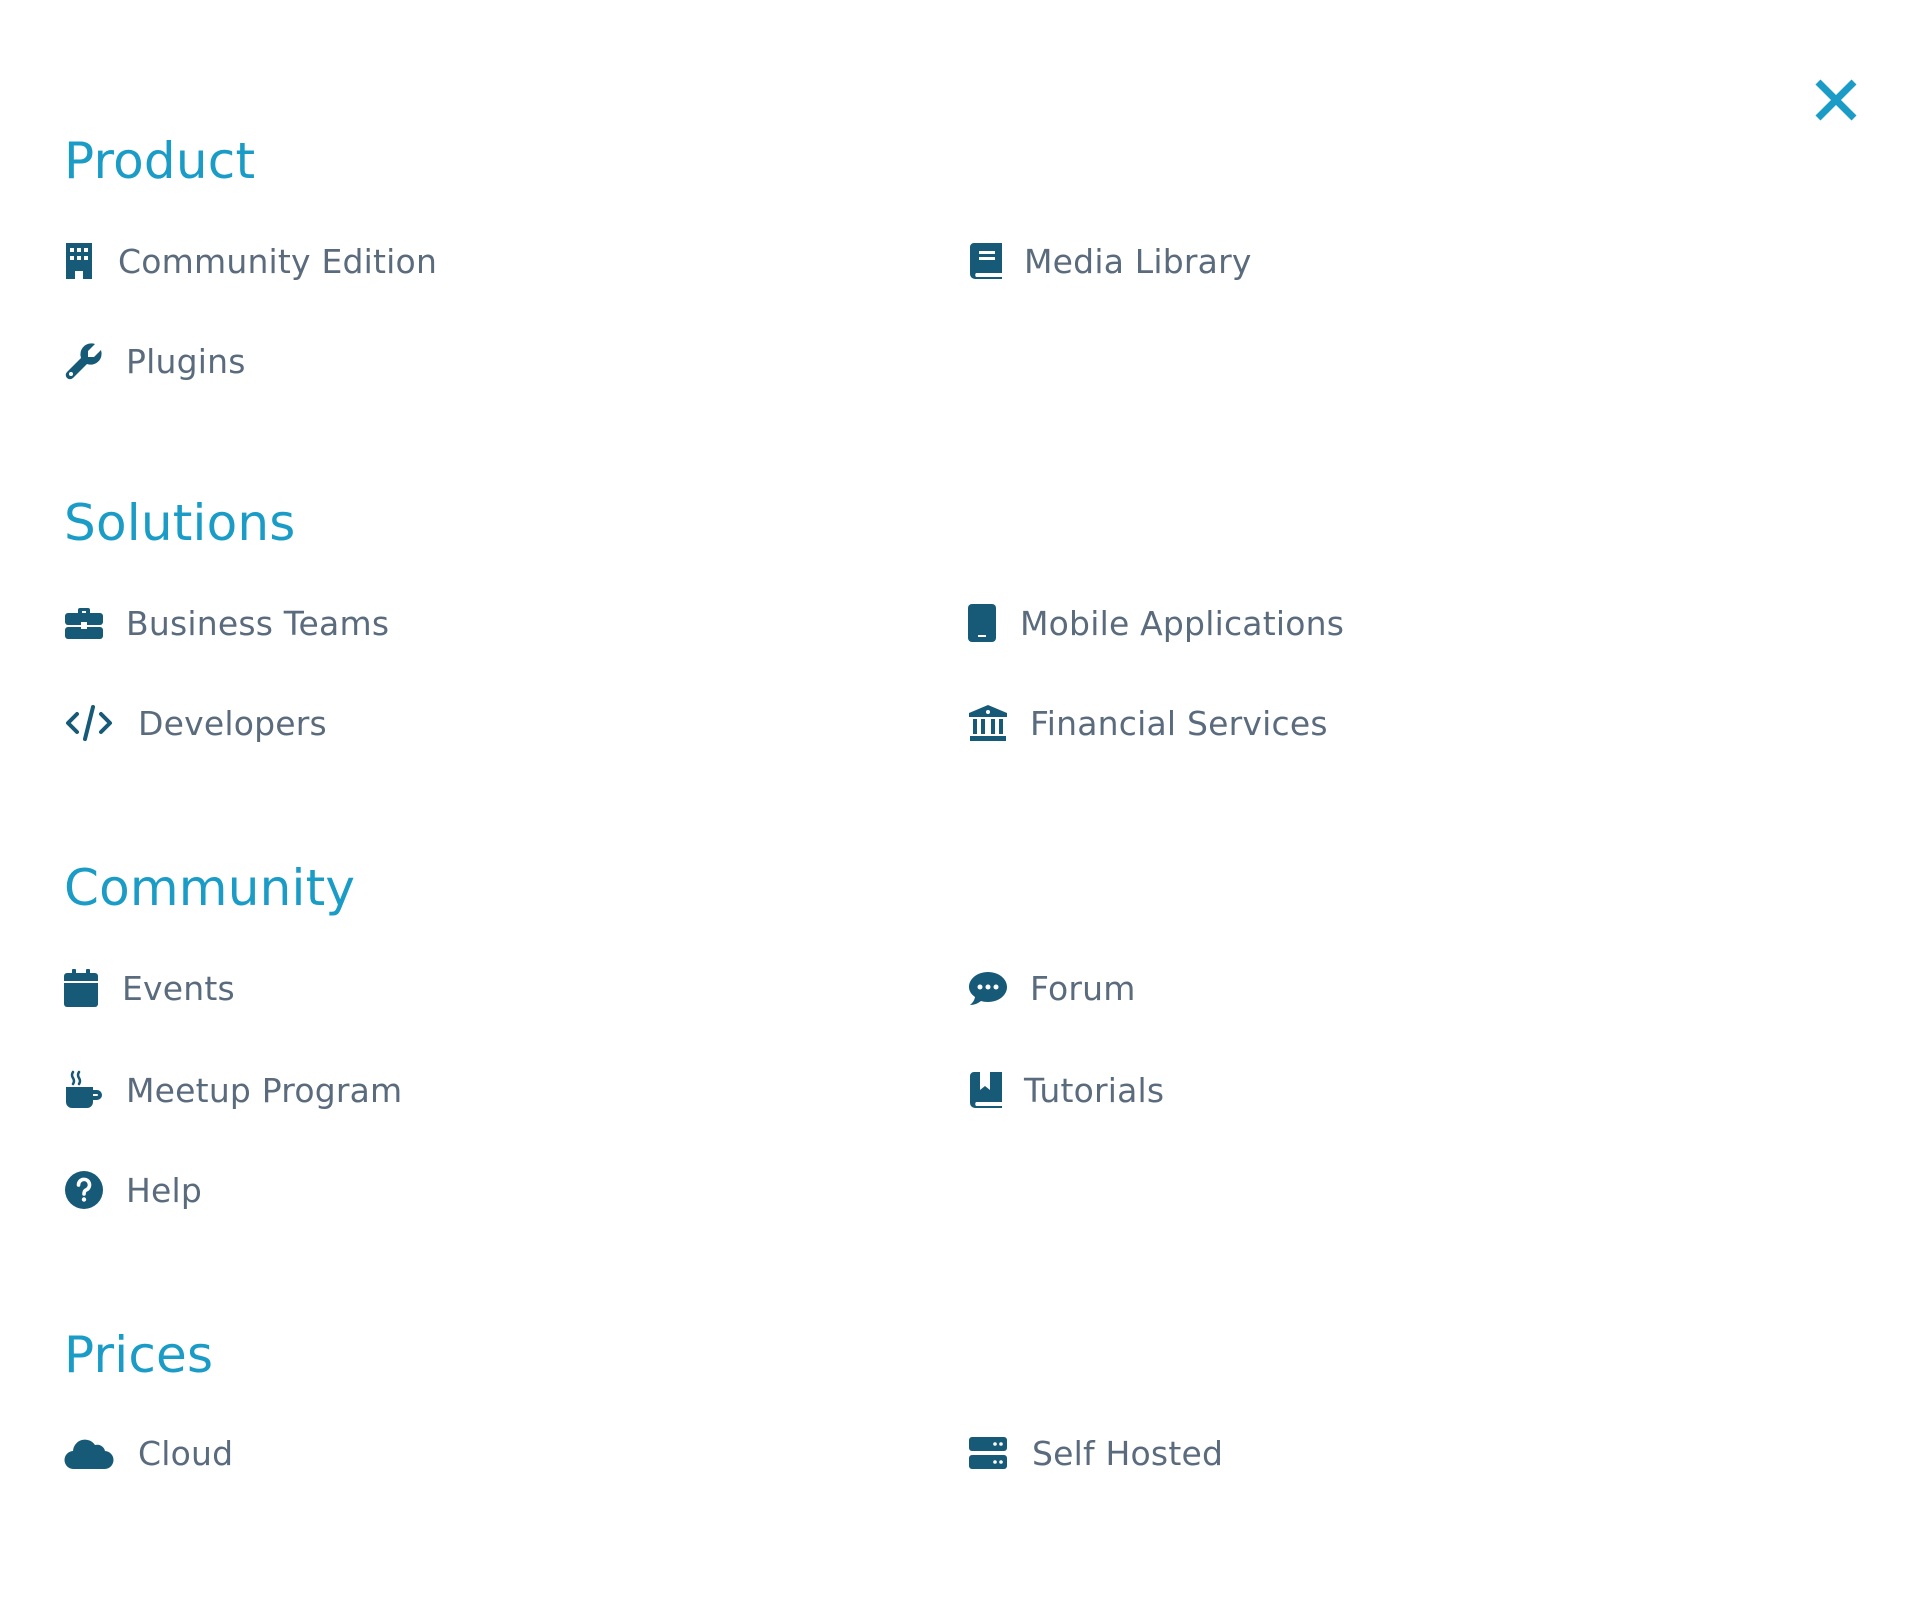 Image resolution: width=1916 pixels, height=1610 pixels. Describe the element at coordinates (1179, 723) in the screenshot. I see `menu-item-label: Financial Services` at that location.